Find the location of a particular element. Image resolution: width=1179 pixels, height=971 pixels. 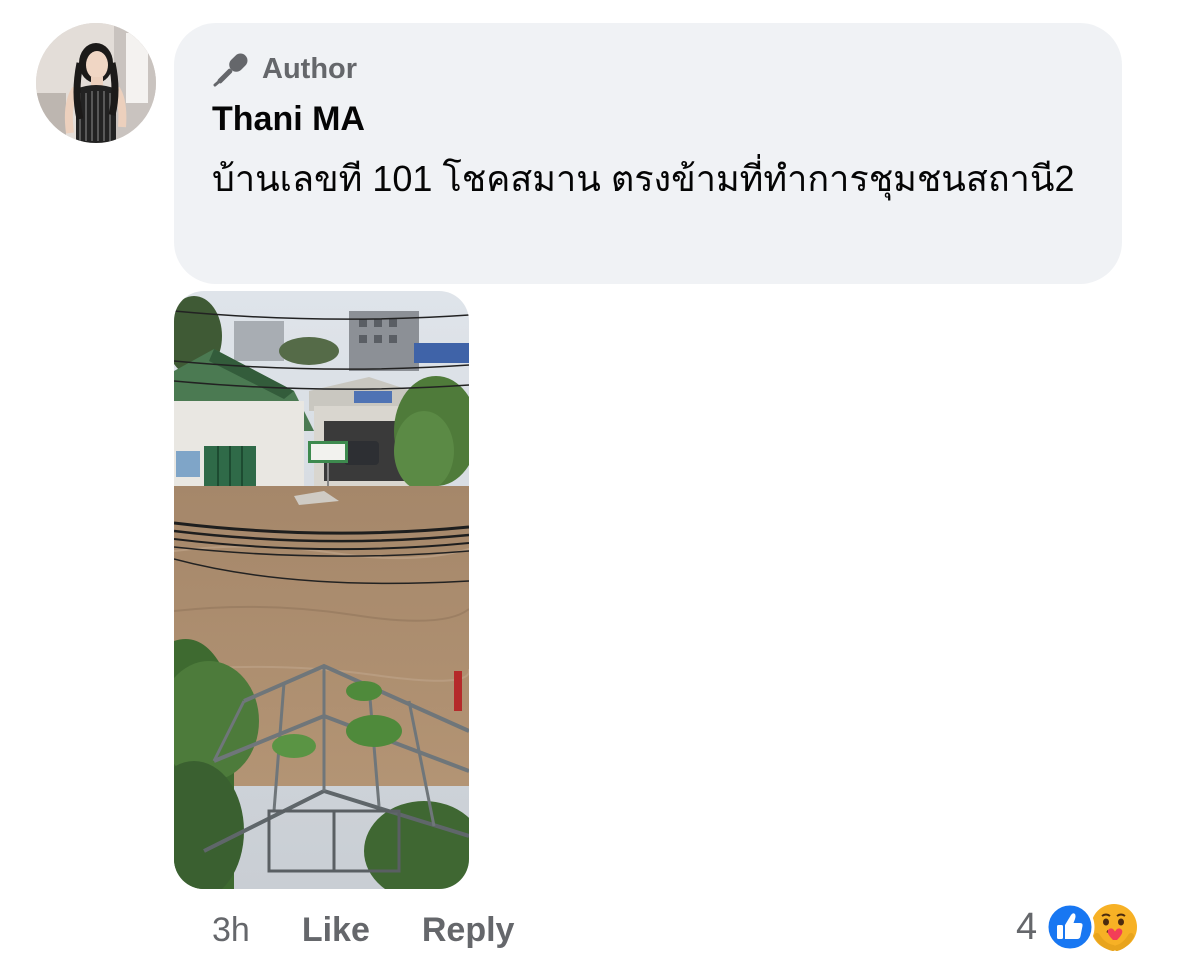

reaction-icons is located at coordinates (1093, 927).